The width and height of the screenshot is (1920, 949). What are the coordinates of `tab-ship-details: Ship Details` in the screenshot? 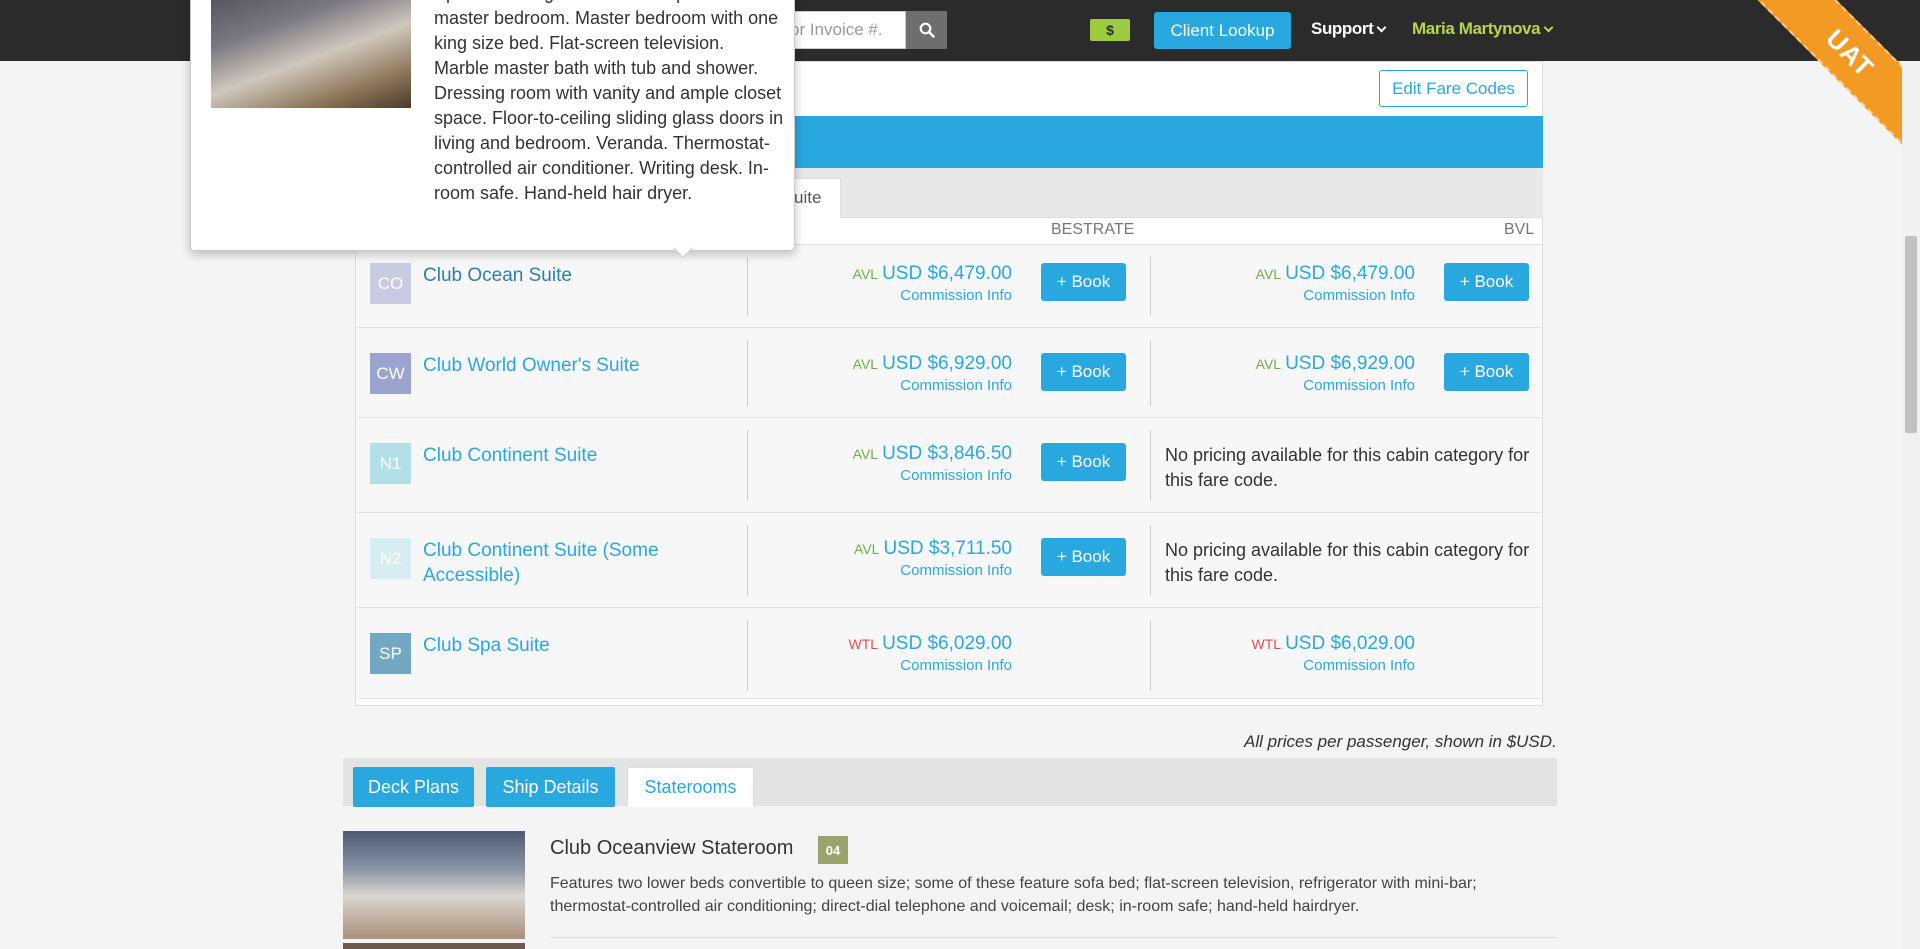 It's located at (550, 787).